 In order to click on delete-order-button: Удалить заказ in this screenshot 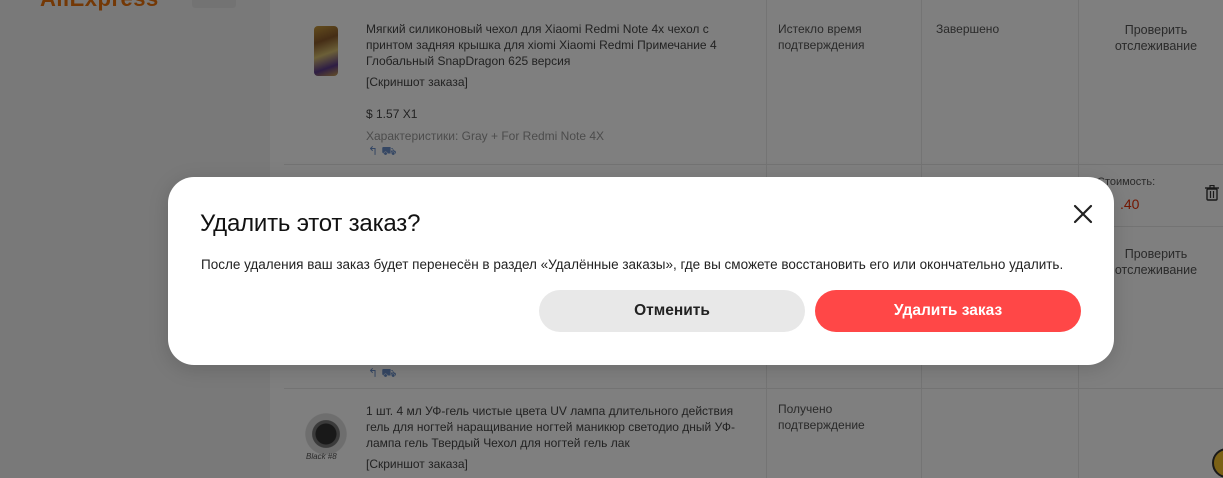, I will do `click(948, 311)`.